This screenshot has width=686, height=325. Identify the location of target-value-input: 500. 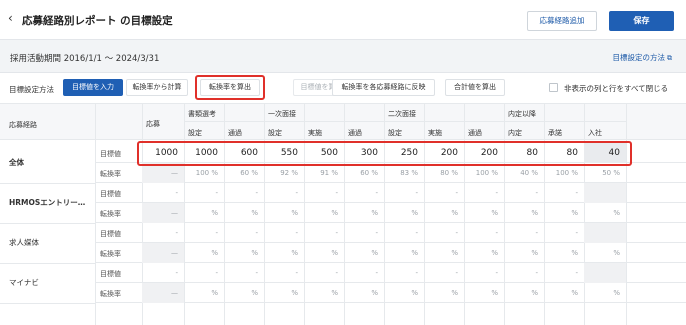
(324, 153).